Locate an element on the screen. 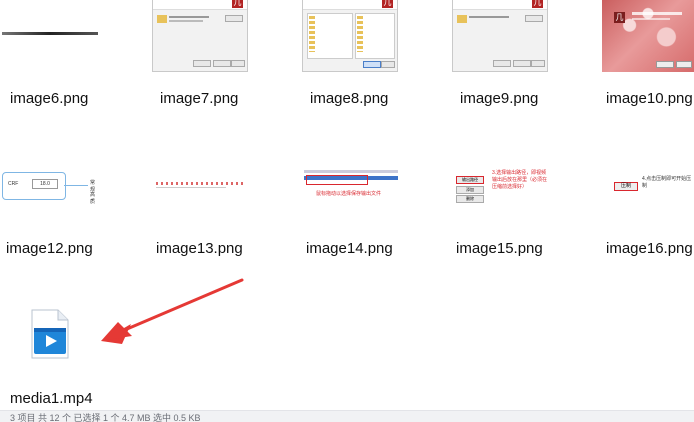 This screenshot has width=694, height=422. annotation-text: 3.选择输出路径，即视频输出后放在那里（必须在压缩前选择好） is located at coordinates (520, 180).